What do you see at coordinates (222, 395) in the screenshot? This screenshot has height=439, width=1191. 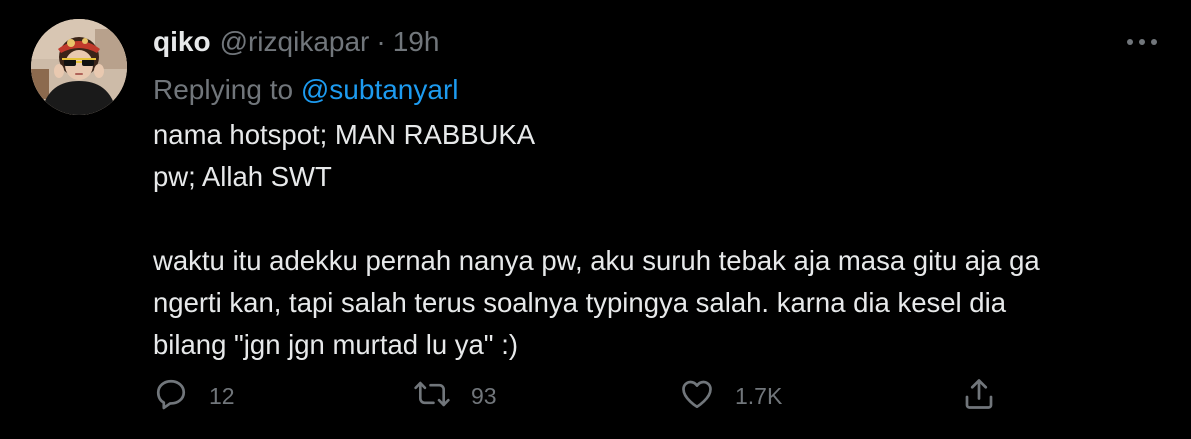 I see `reply-count: 12` at bounding box center [222, 395].